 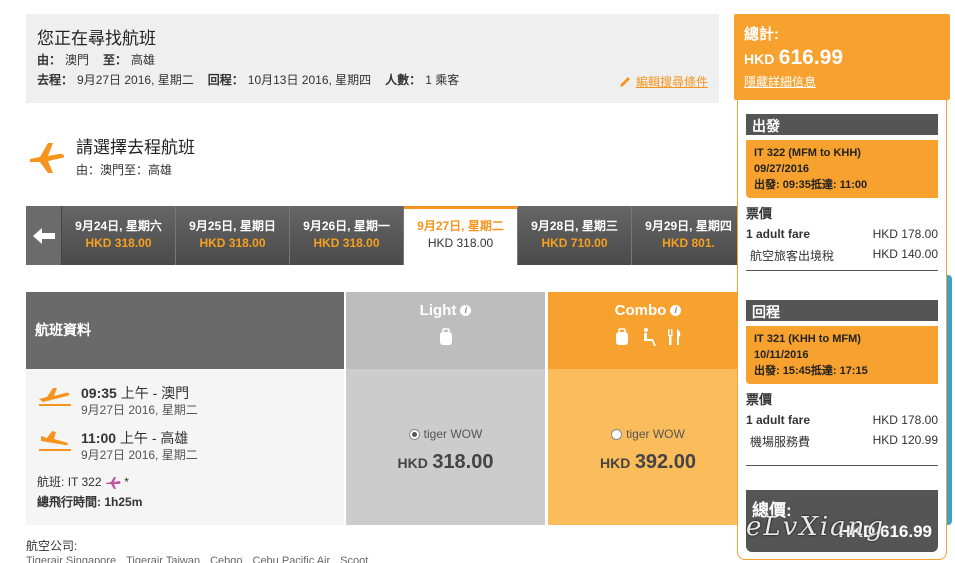 I want to click on light-fare-option: tiger WOW HKD 318.00, so click(x=445, y=447).